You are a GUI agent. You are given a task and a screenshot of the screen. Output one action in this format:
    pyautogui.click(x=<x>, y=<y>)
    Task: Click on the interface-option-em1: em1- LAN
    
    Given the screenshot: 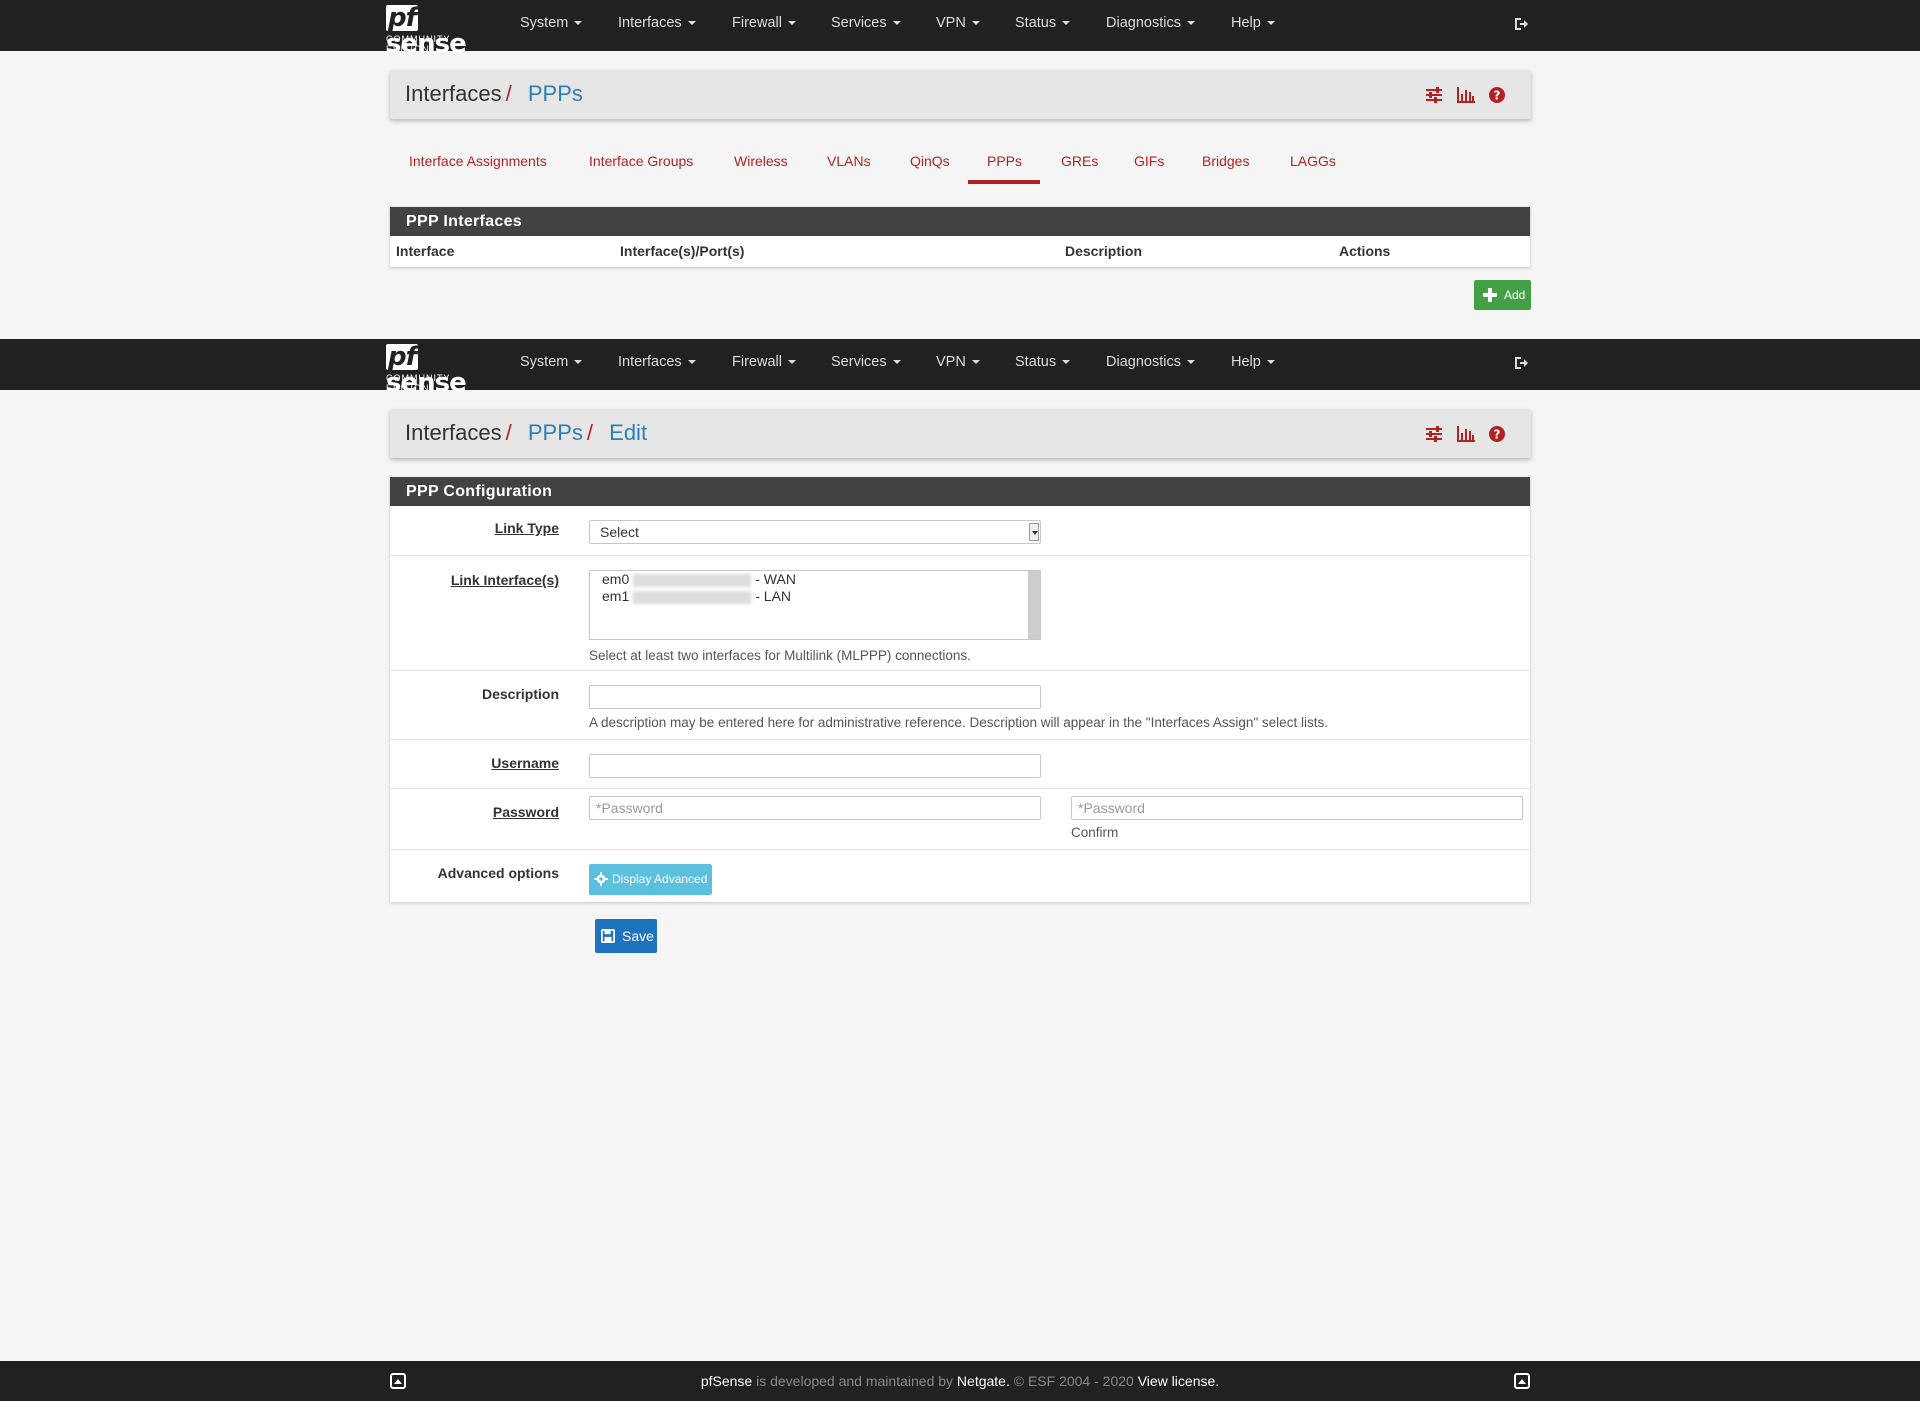 What is the action you would take?
    pyautogui.click(x=696, y=596)
    